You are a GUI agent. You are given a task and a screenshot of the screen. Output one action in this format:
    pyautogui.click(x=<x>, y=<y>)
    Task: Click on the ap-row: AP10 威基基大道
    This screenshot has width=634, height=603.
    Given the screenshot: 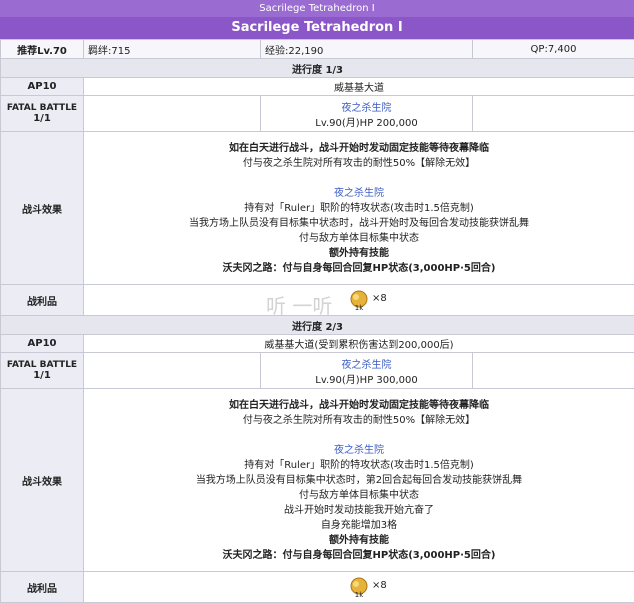 What is the action you would take?
    pyautogui.click(x=317, y=87)
    